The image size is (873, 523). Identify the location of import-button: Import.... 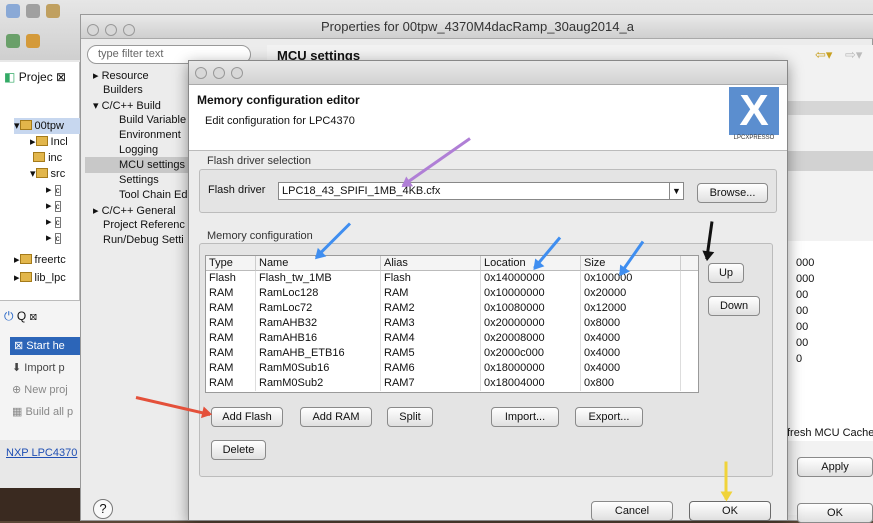
(525, 417).